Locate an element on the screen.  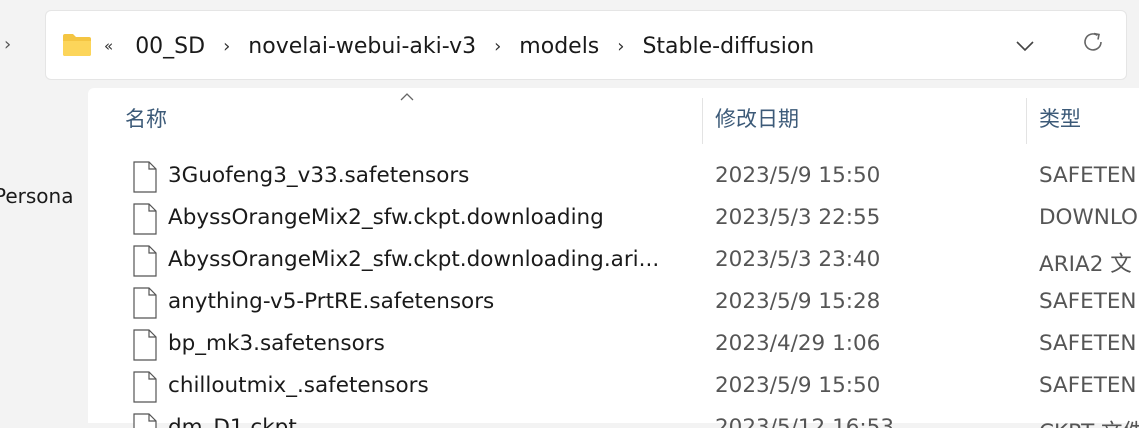
column-header-type: 类型 is located at coordinates (1060, 120).